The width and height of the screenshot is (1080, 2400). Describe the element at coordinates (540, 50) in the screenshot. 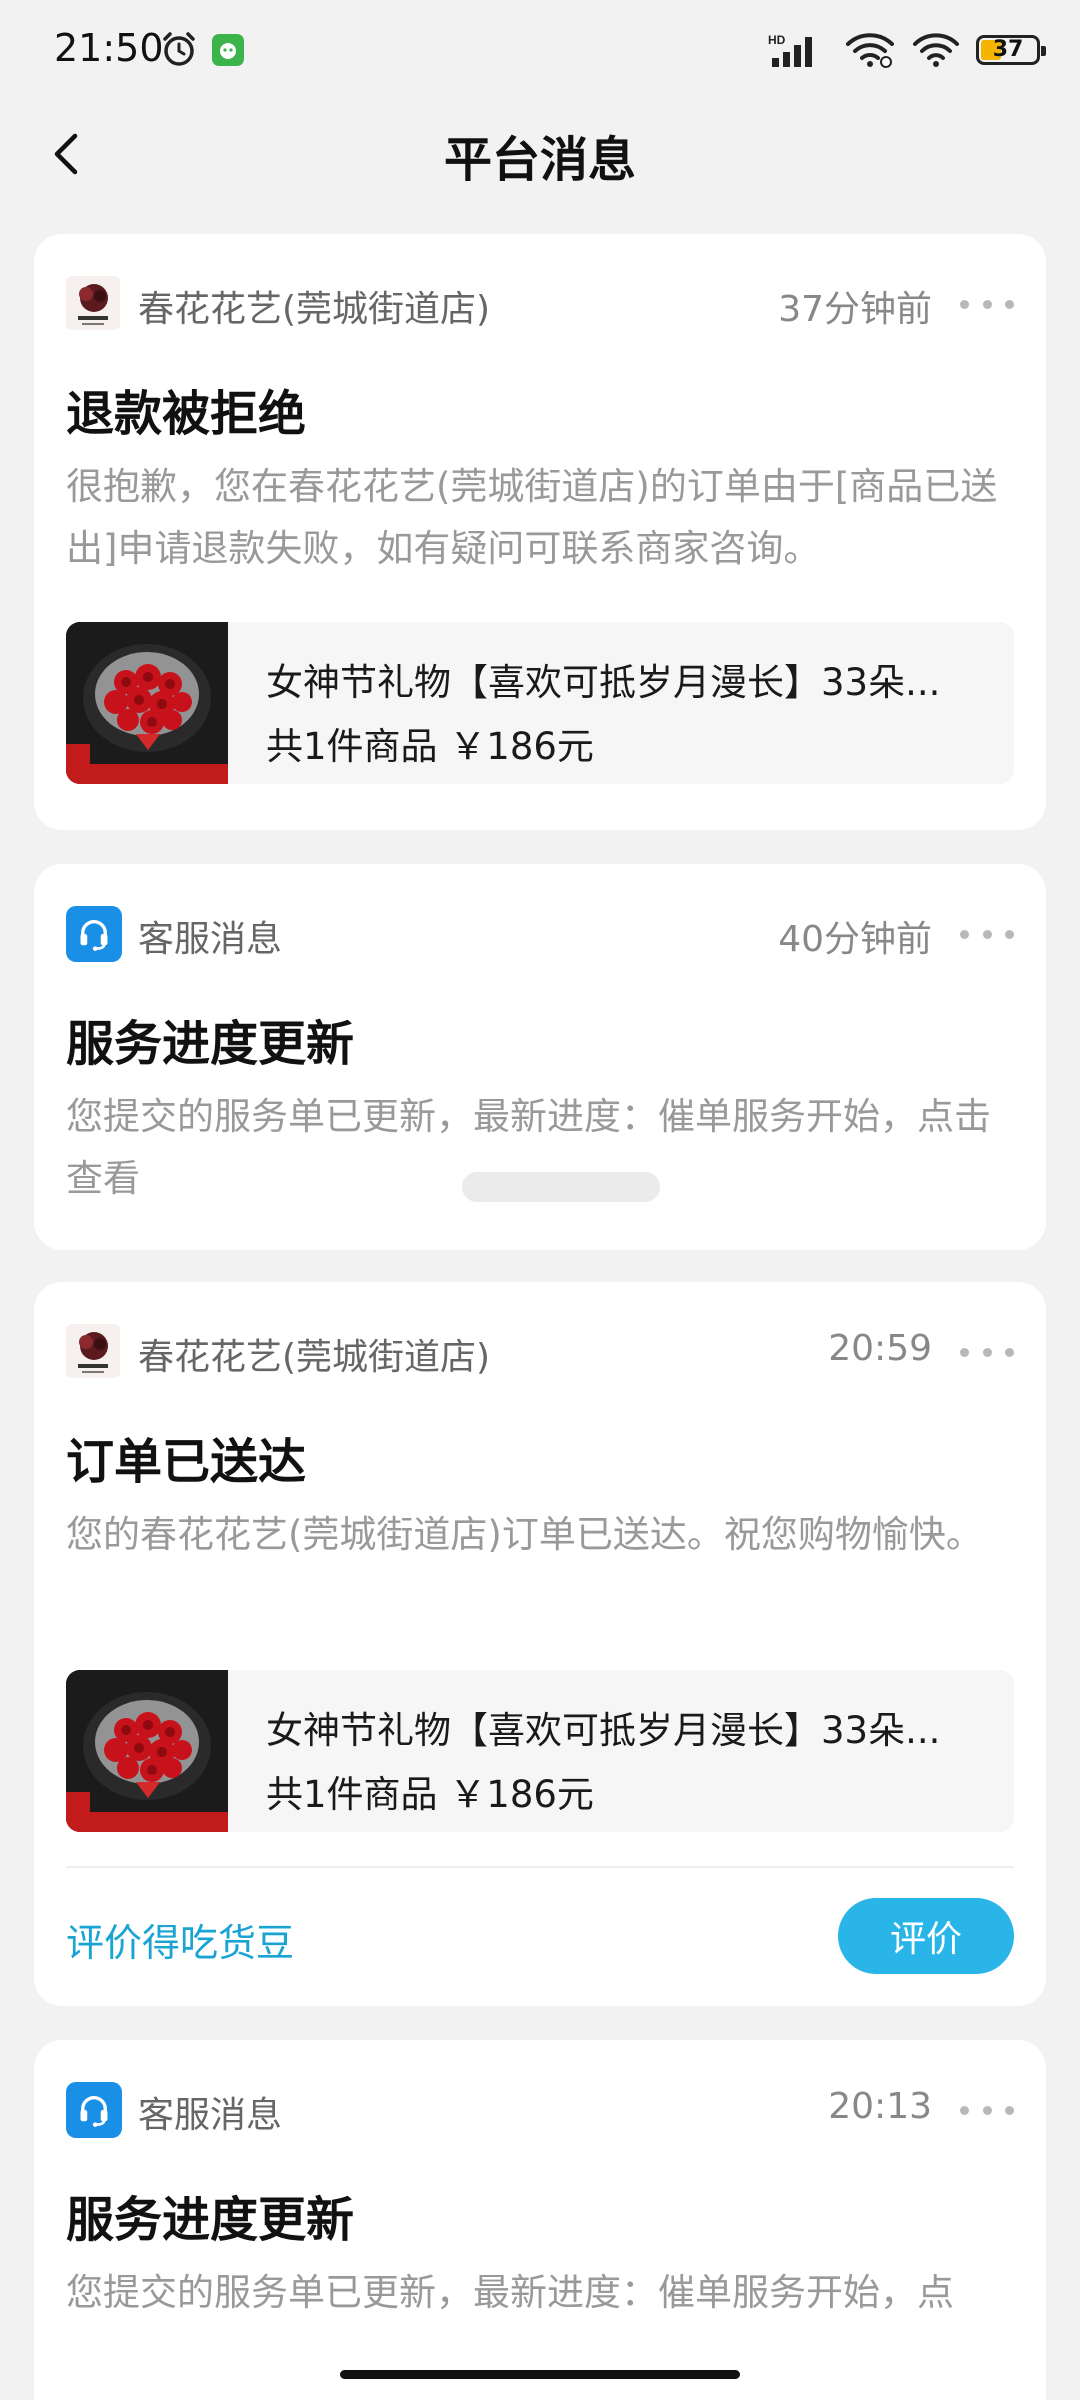

I see `status-bar: 21:50 HD 37` at that location.